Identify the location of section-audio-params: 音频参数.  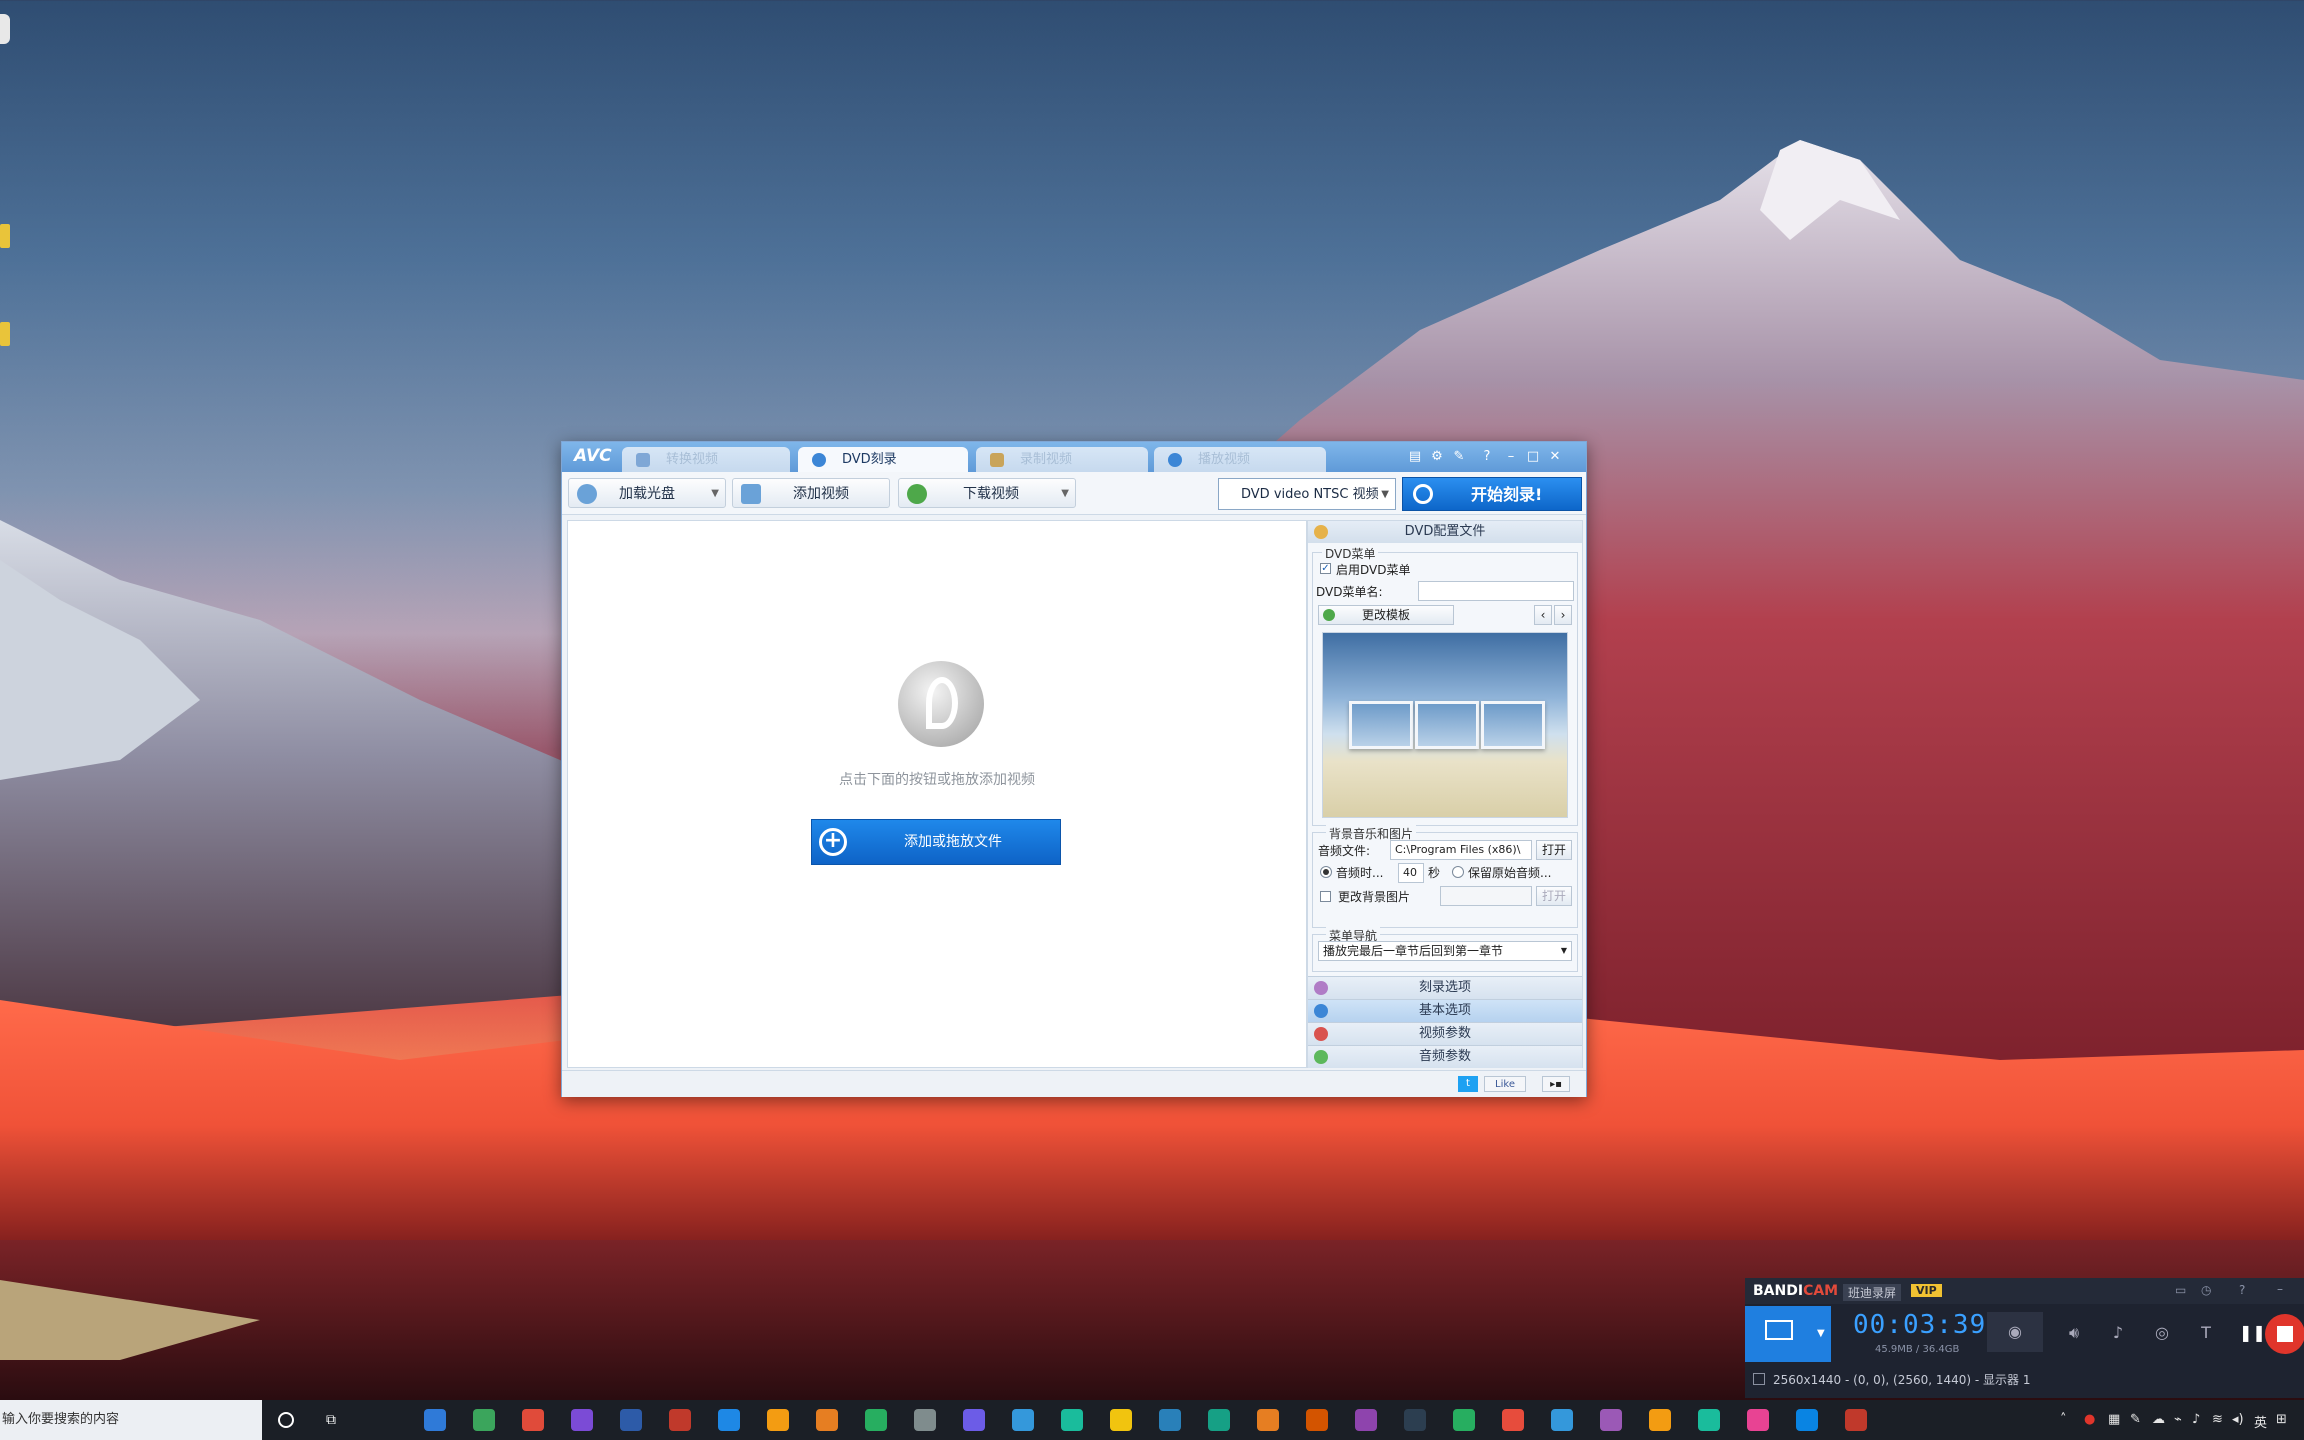
(1445, 1056).